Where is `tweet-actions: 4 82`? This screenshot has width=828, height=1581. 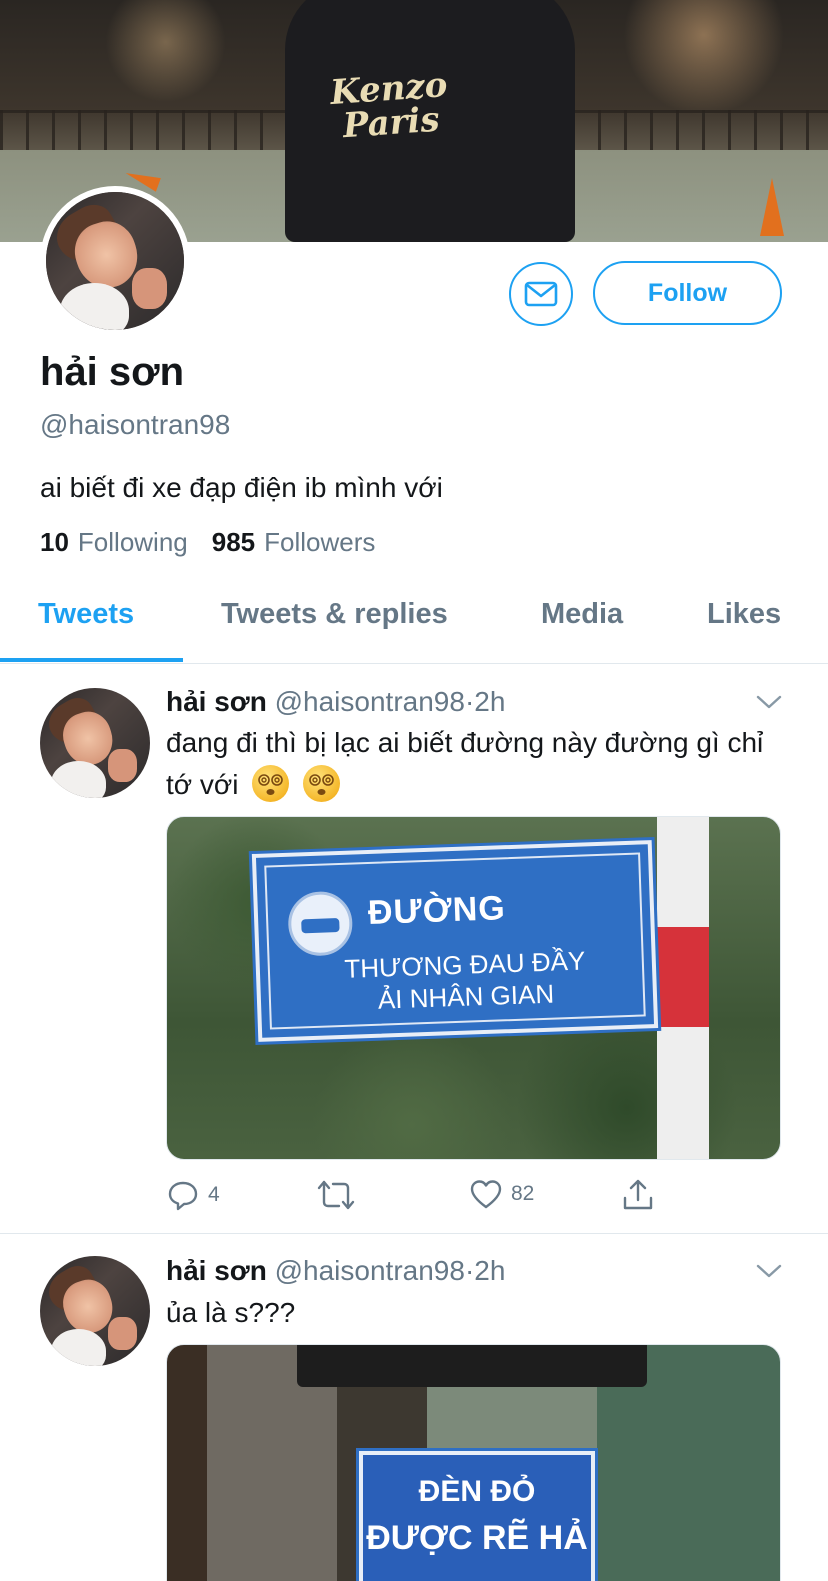
tweet-actions: 4 82 is located at coordinates (473, 1198).